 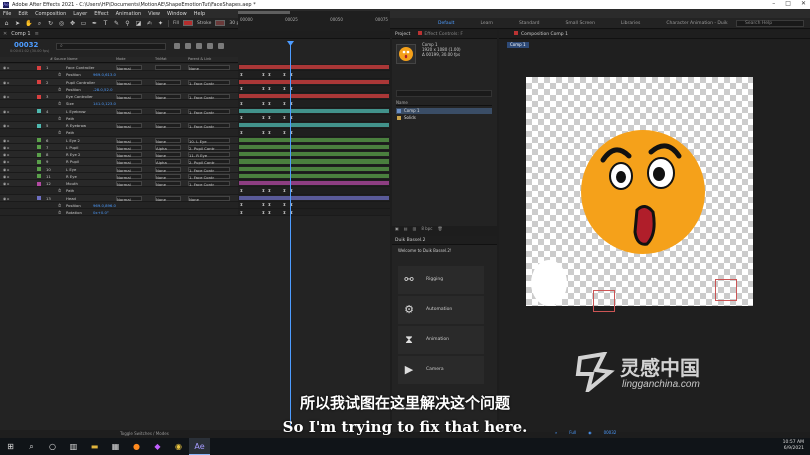 What do you see at coordinates (80, 67) in the screenshot?
I see `layer-name: Face Controller` at bounding box center [80, 67].